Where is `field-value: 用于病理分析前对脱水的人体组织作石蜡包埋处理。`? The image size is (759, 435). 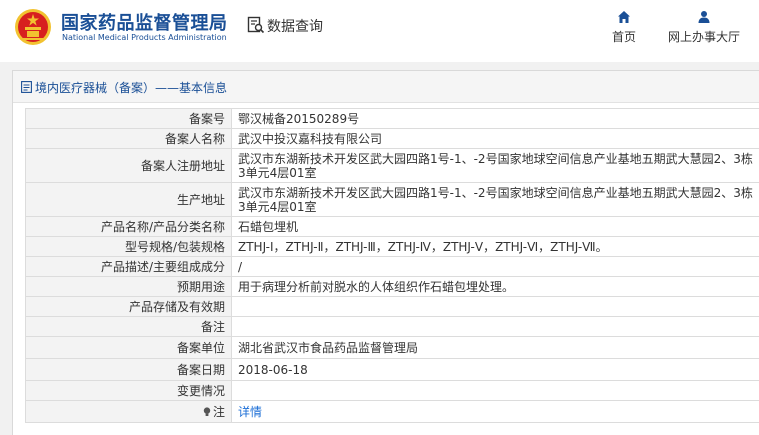
field-value: 用于病理分析前对脱水的人体组织作石蜡包埋处理。 is located at coordinates (495, 286).